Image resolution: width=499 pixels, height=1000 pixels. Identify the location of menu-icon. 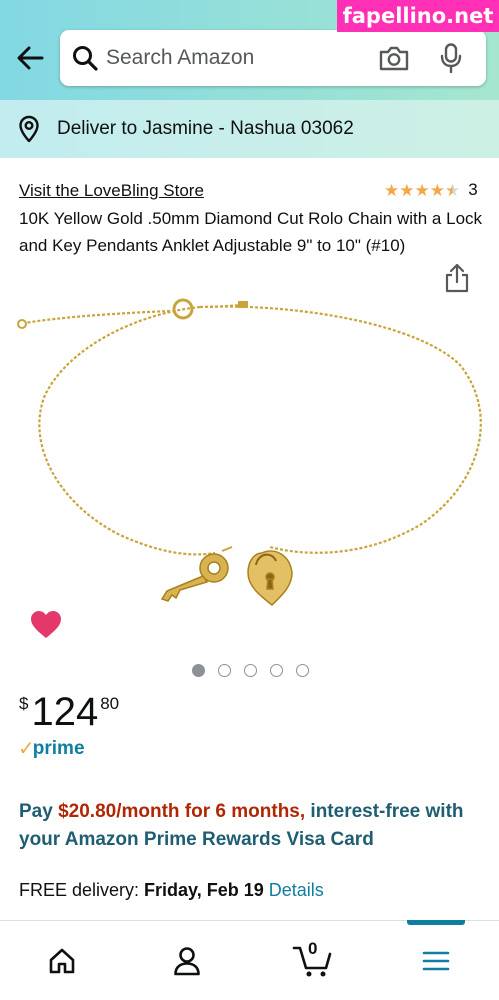
(436, 961).